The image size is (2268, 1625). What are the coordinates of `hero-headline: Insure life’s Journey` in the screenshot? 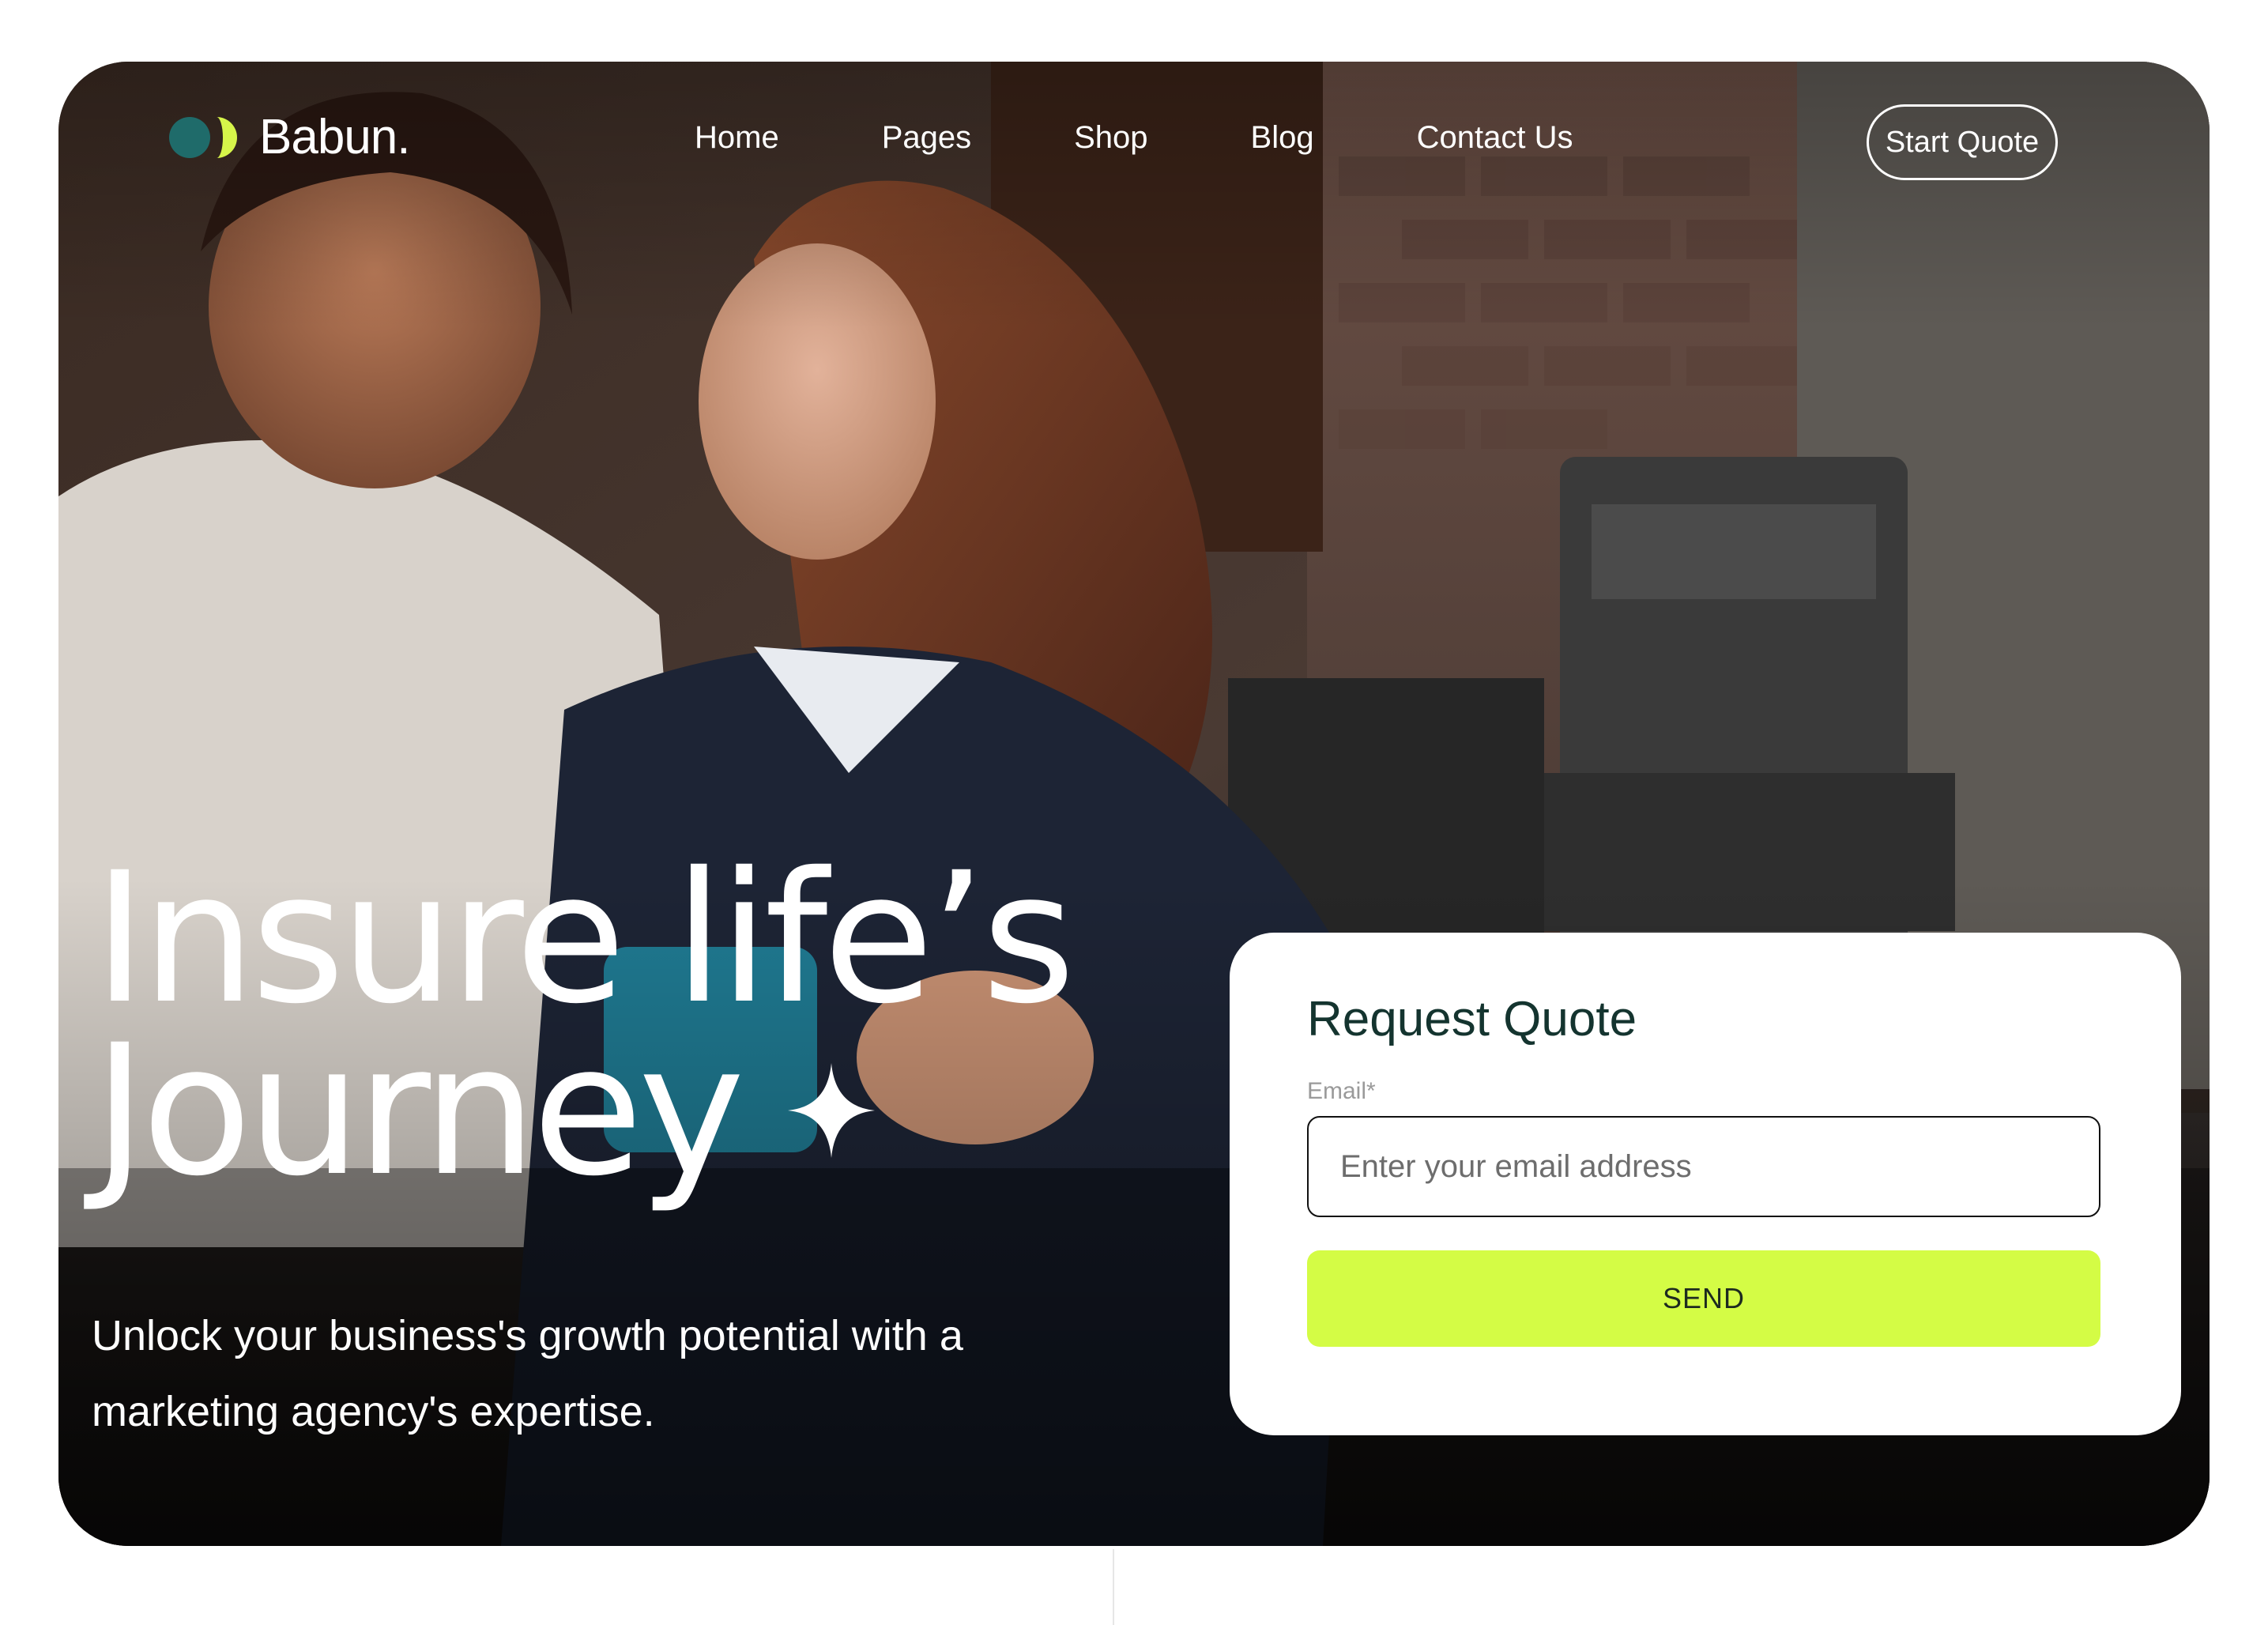 It's located at (585, 1024).